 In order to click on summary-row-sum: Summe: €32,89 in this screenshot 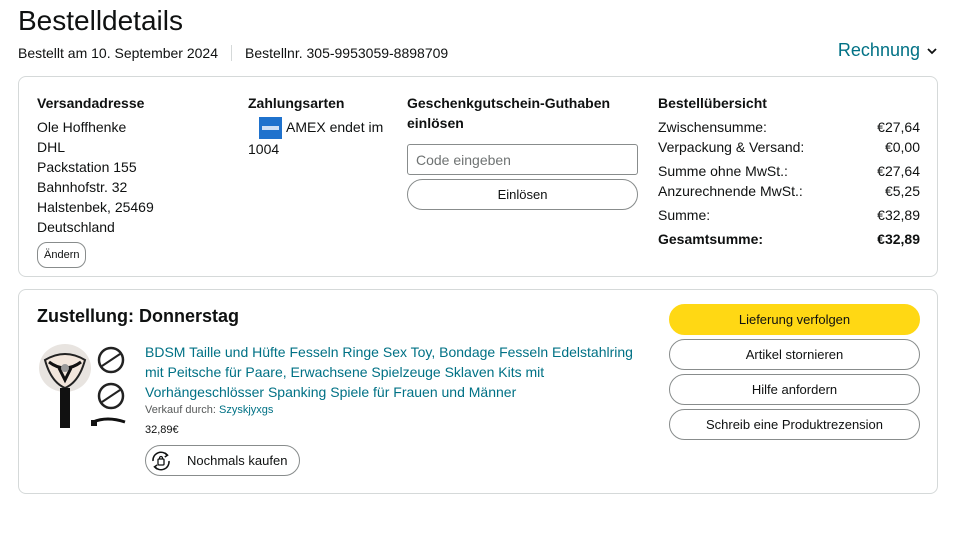, I will do `click(789, 215)`.